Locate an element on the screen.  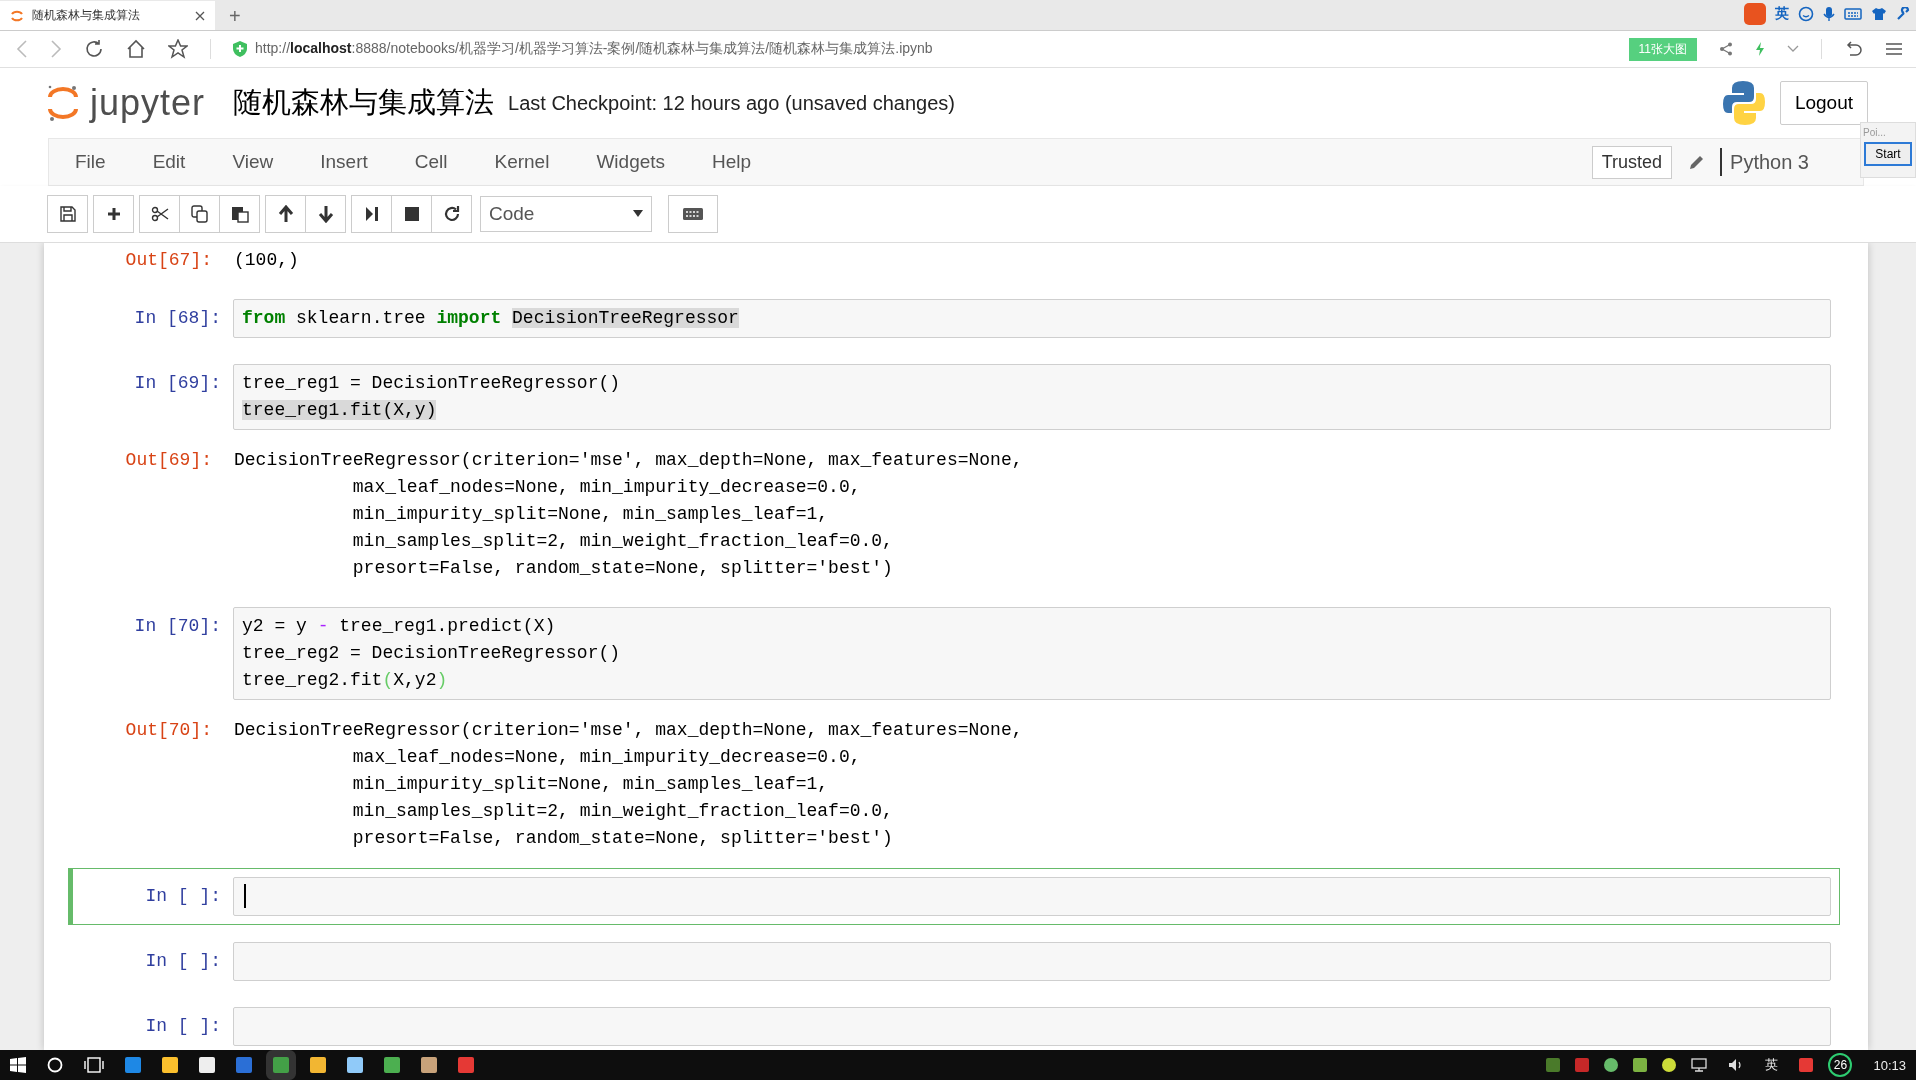
logout-button: Logout is located at coordinates (1823, 103).